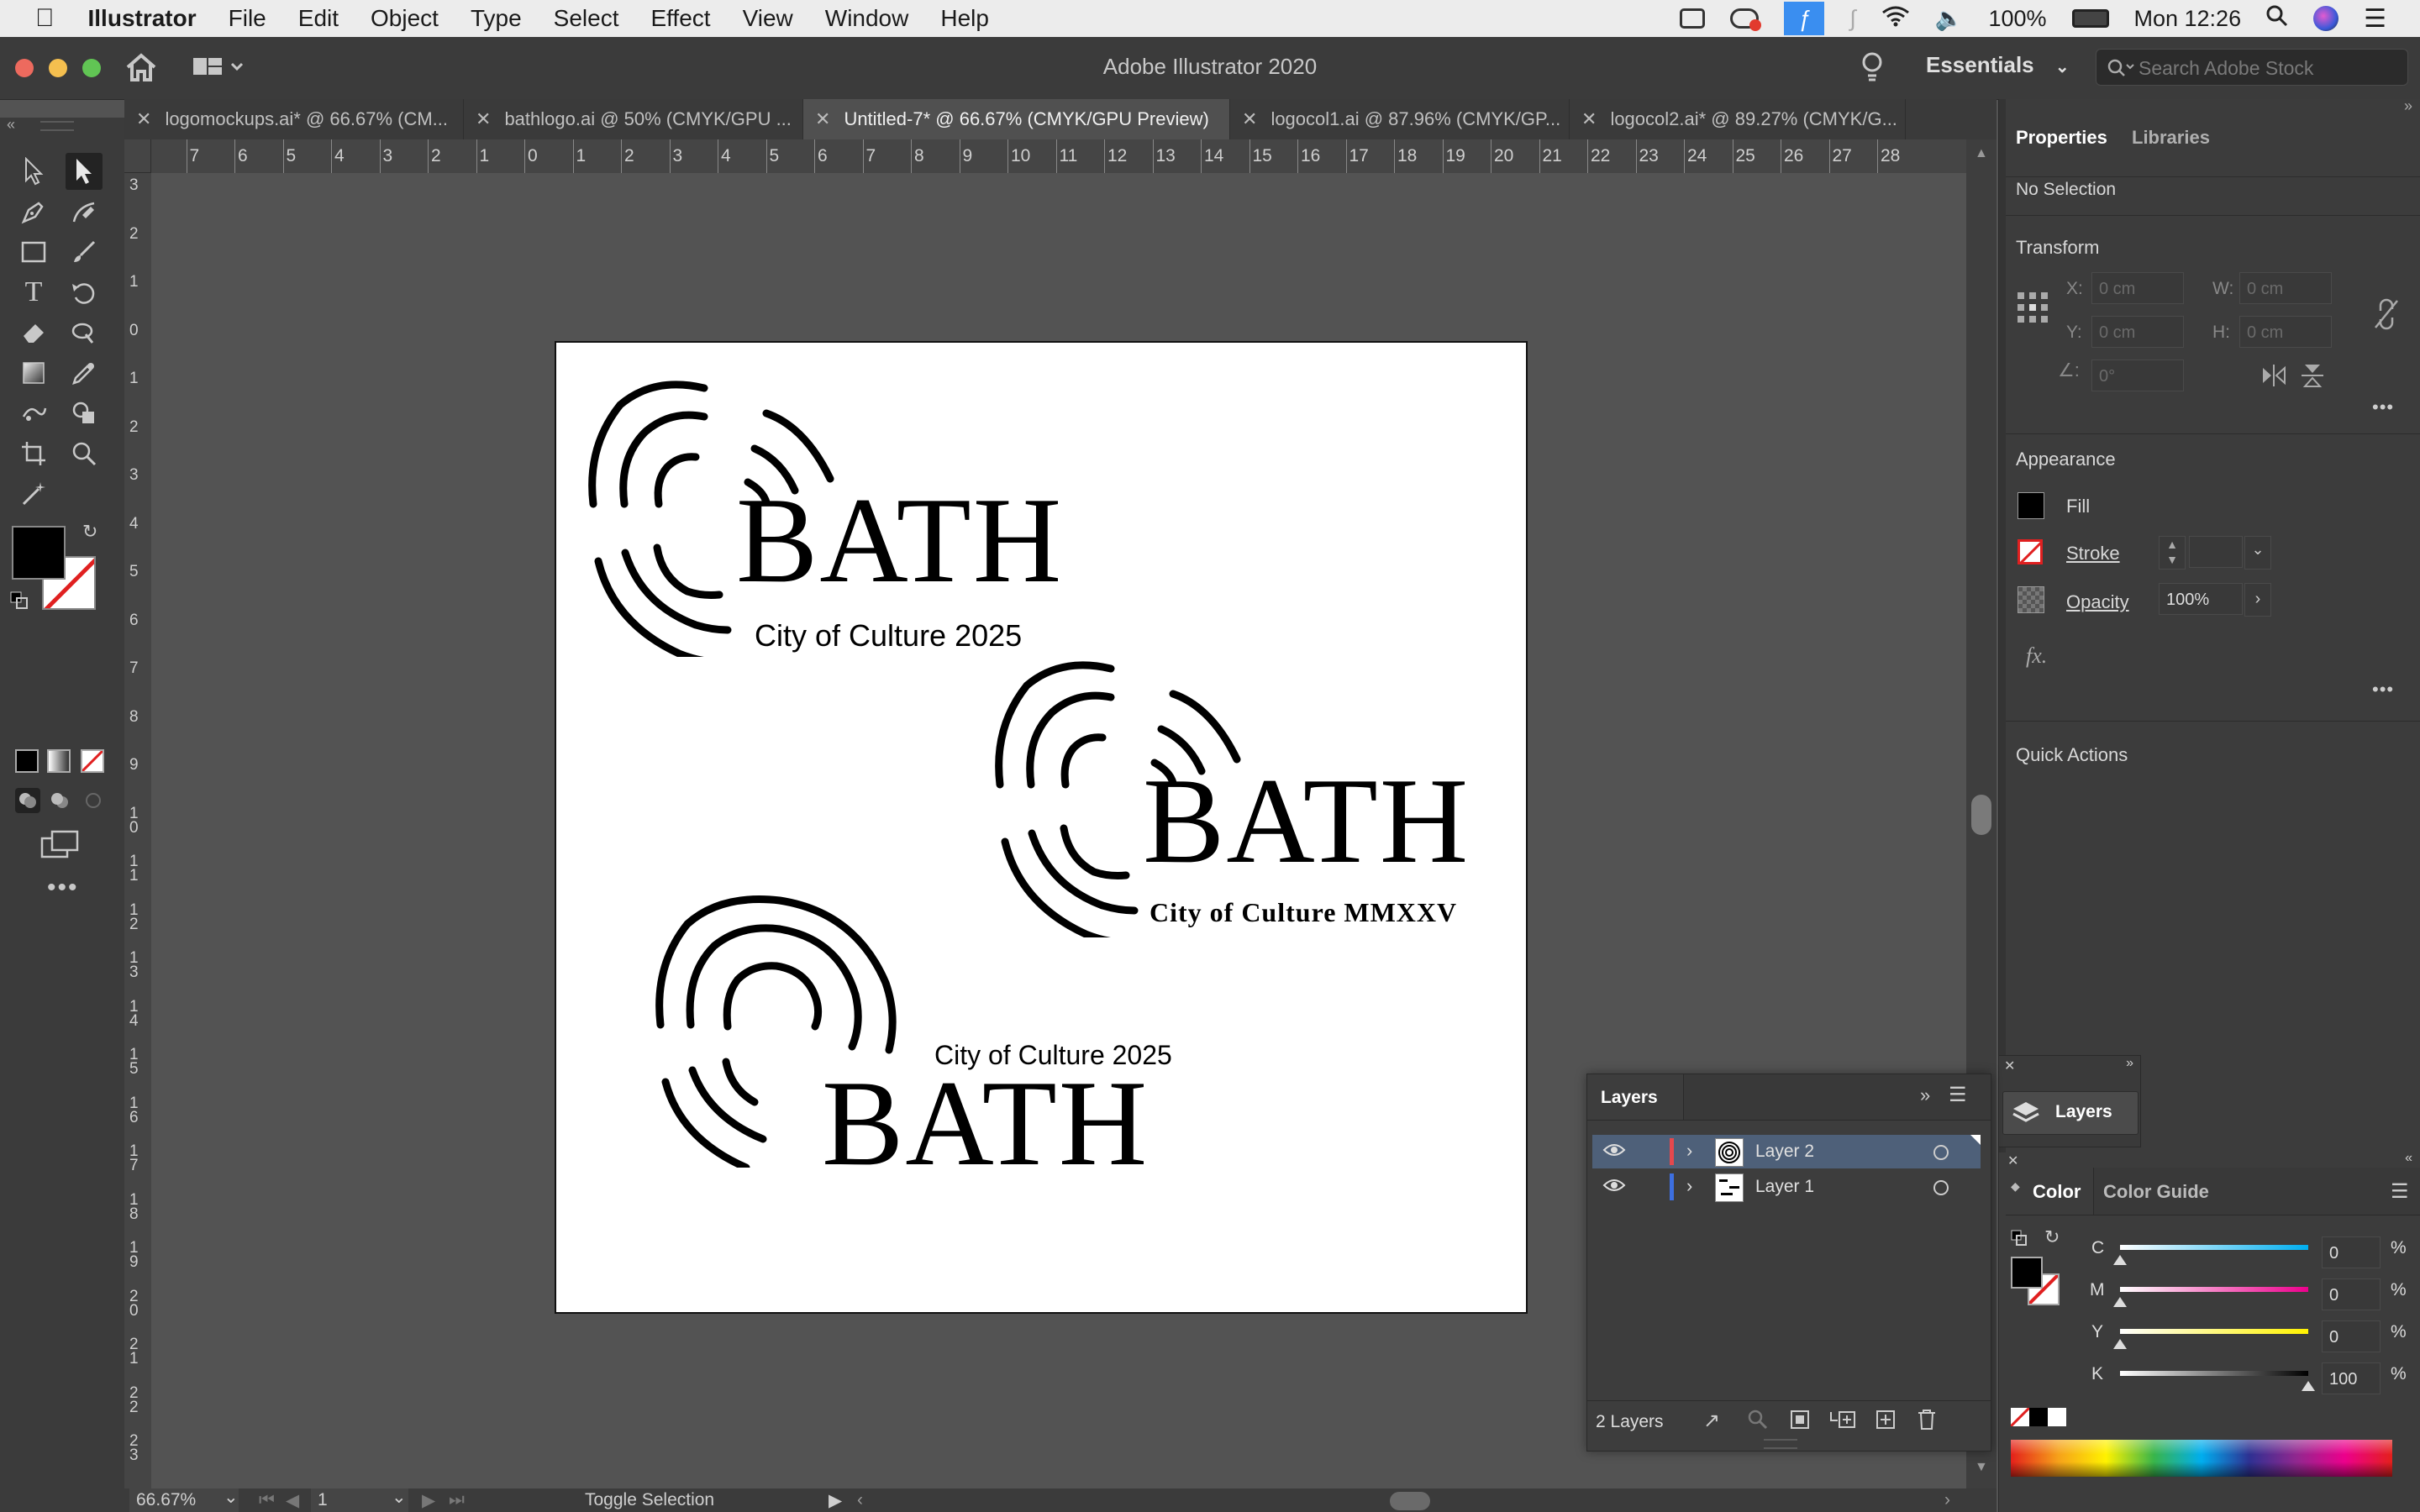 The height and width of the screenshot is (1512, 2420). What do you see at coordinates (1804, 18) in the screenshot?
I see `script-active-icon: ƒ` at bounding box center [1804, 18].